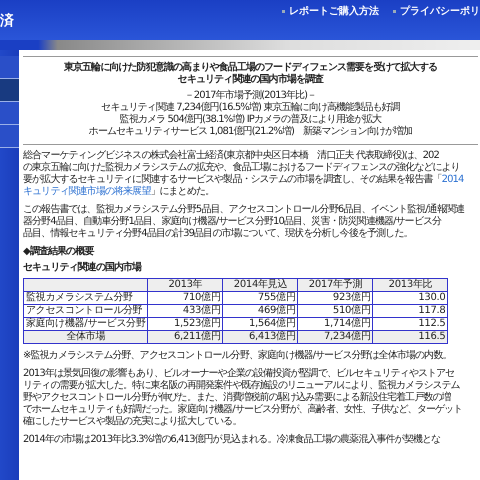 This screenshot has width=480, height=480. What do you see at coordinates (410, 311) in the screenshot?
I see `table-cell: 117.8` at bounding box center [410, 311].